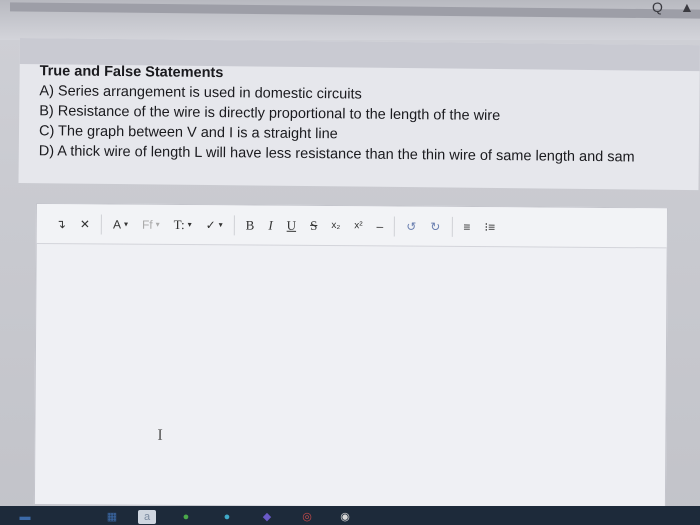 This screenshot has width=700, height=525. I want to click on strikethrough-button: S, so click(313, 225).